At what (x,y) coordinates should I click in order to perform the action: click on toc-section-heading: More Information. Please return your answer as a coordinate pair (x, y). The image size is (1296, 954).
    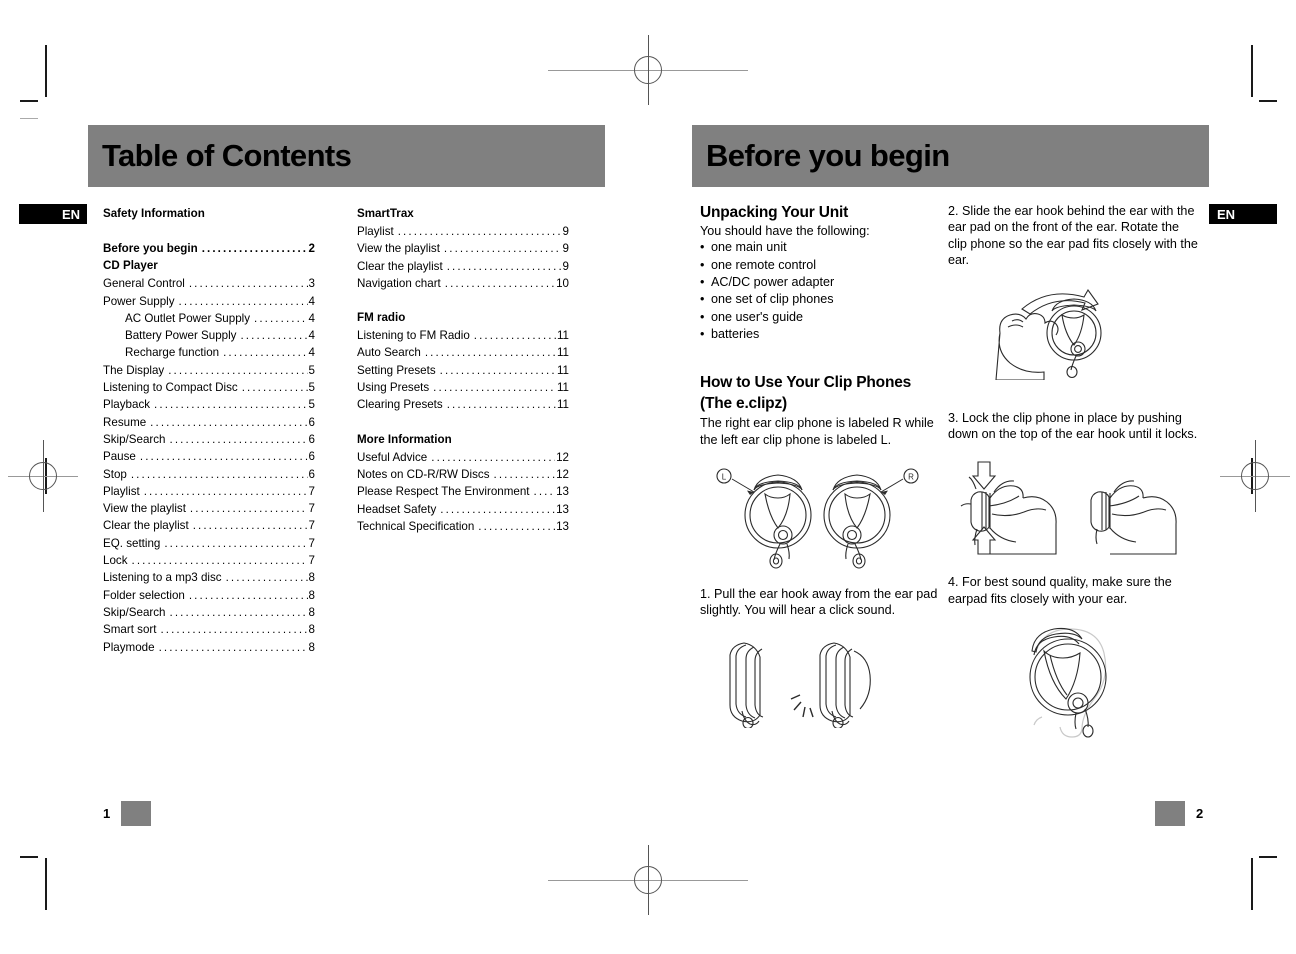
    Looking at the image, I should click on (404, 439).